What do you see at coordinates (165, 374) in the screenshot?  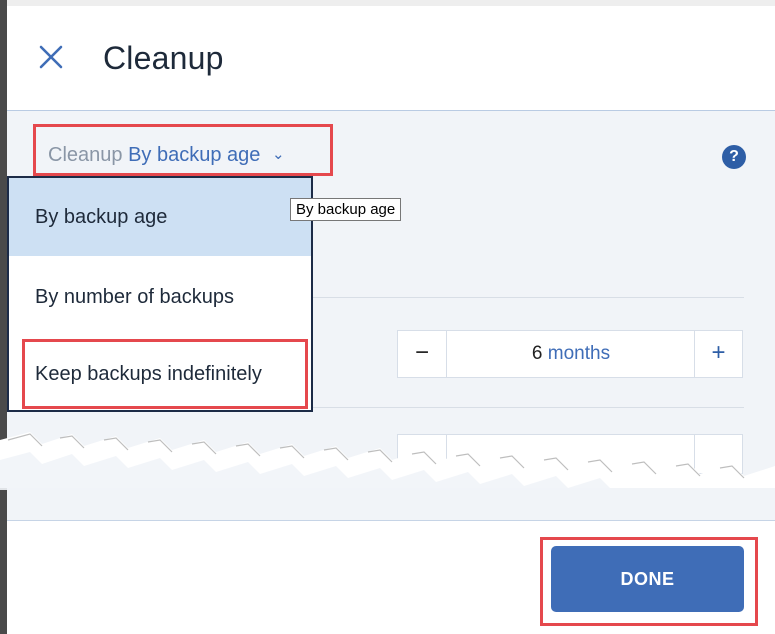 I see `highlight-keep-indefinitely` at bounding box center [165, 374].